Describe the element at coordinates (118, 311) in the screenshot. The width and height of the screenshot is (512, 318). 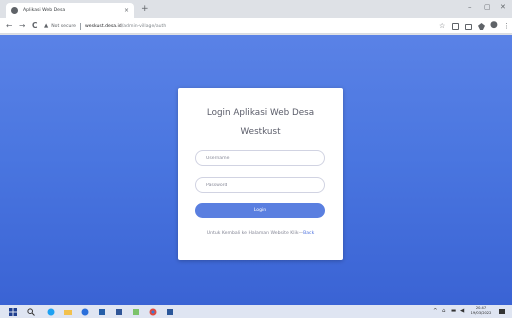
I see `app-icon` at that location.